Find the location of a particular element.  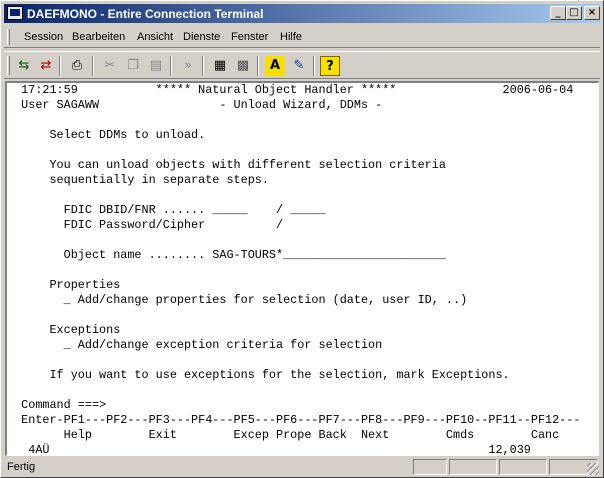

copy-icon: ❐ is located at coordinates (133, 66).